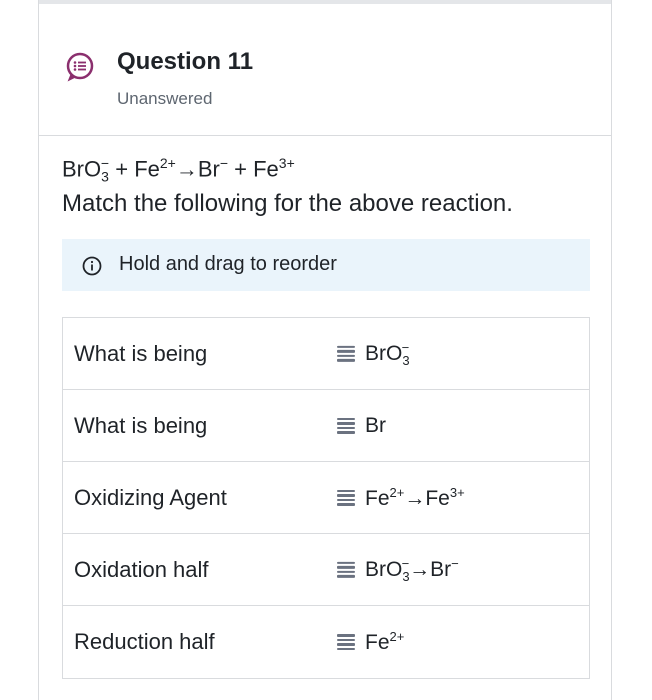 The width and height of the screenshot is (652, 700). Describe the element at coordinates (325, 2) in the screenshot. I see `card-top-border` at that location.